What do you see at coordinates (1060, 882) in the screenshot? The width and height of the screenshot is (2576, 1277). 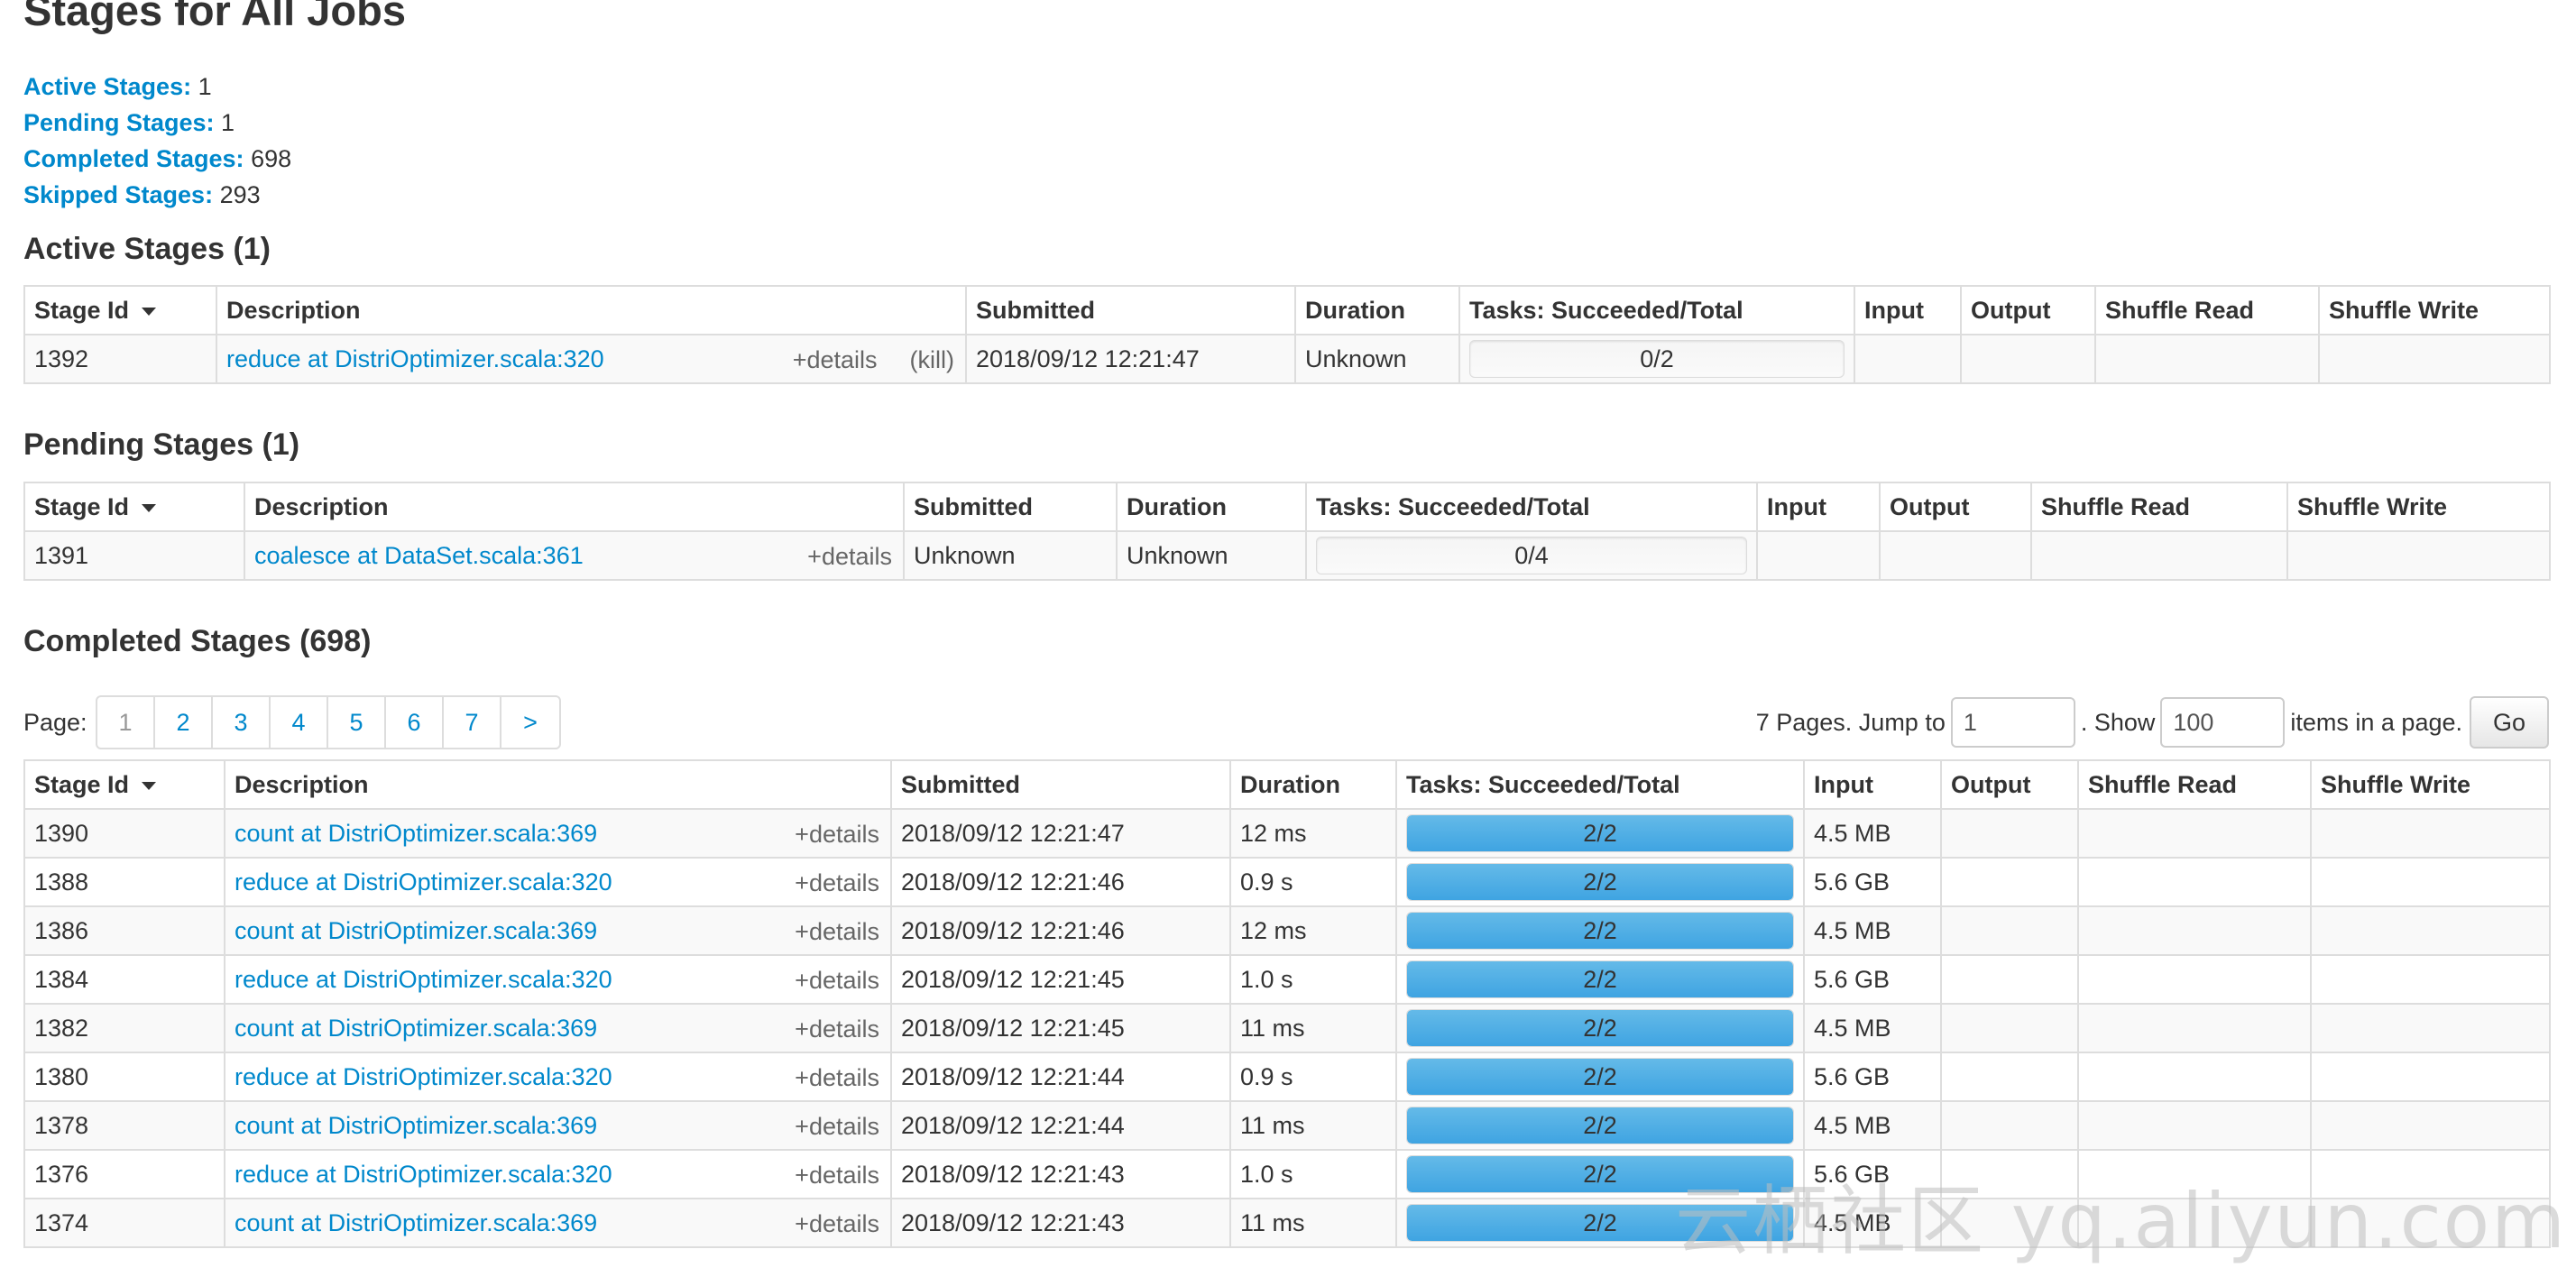 I see `submitted-cell: 2018/09/12 12:21:46` at bounding box center [1060, 882].